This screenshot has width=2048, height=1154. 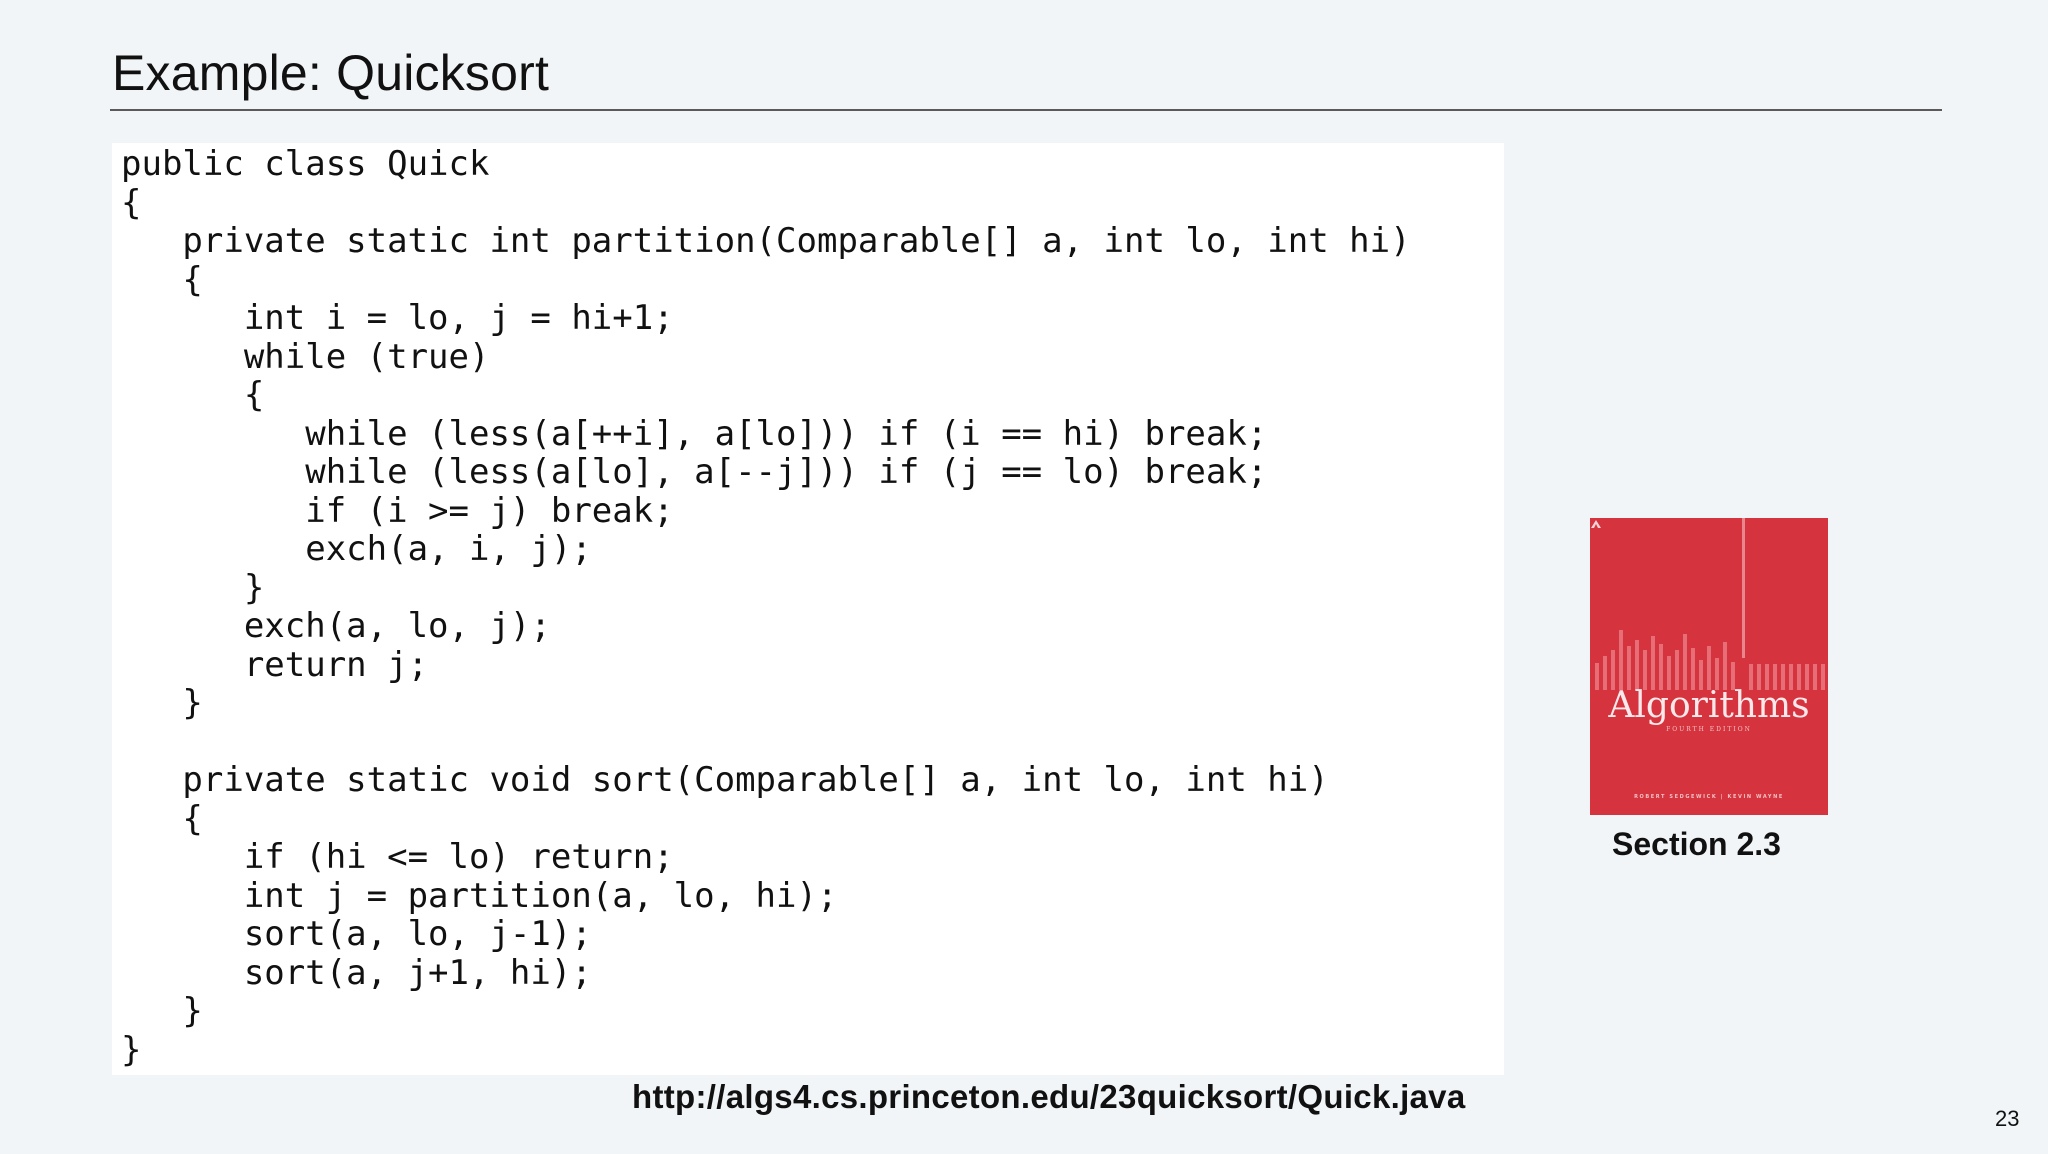 What do you see at coordinates (397, 510) in the screenshot?
I see `code-line: if (i >= j) break;` at bounding box center [397, 510].